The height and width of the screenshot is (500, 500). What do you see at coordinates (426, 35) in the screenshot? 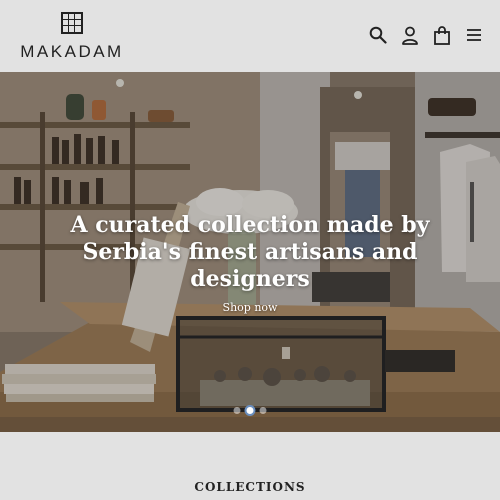
I see `header-actions` at bounding box center [426, 35].